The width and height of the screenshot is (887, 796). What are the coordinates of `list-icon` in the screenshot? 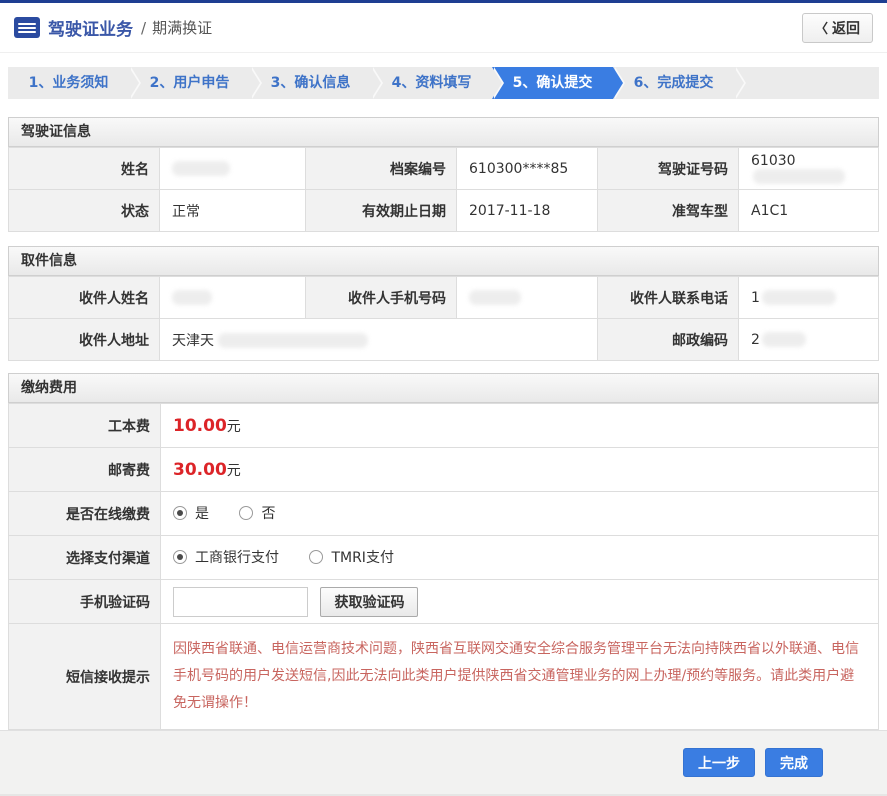 It's located at (27, 27).